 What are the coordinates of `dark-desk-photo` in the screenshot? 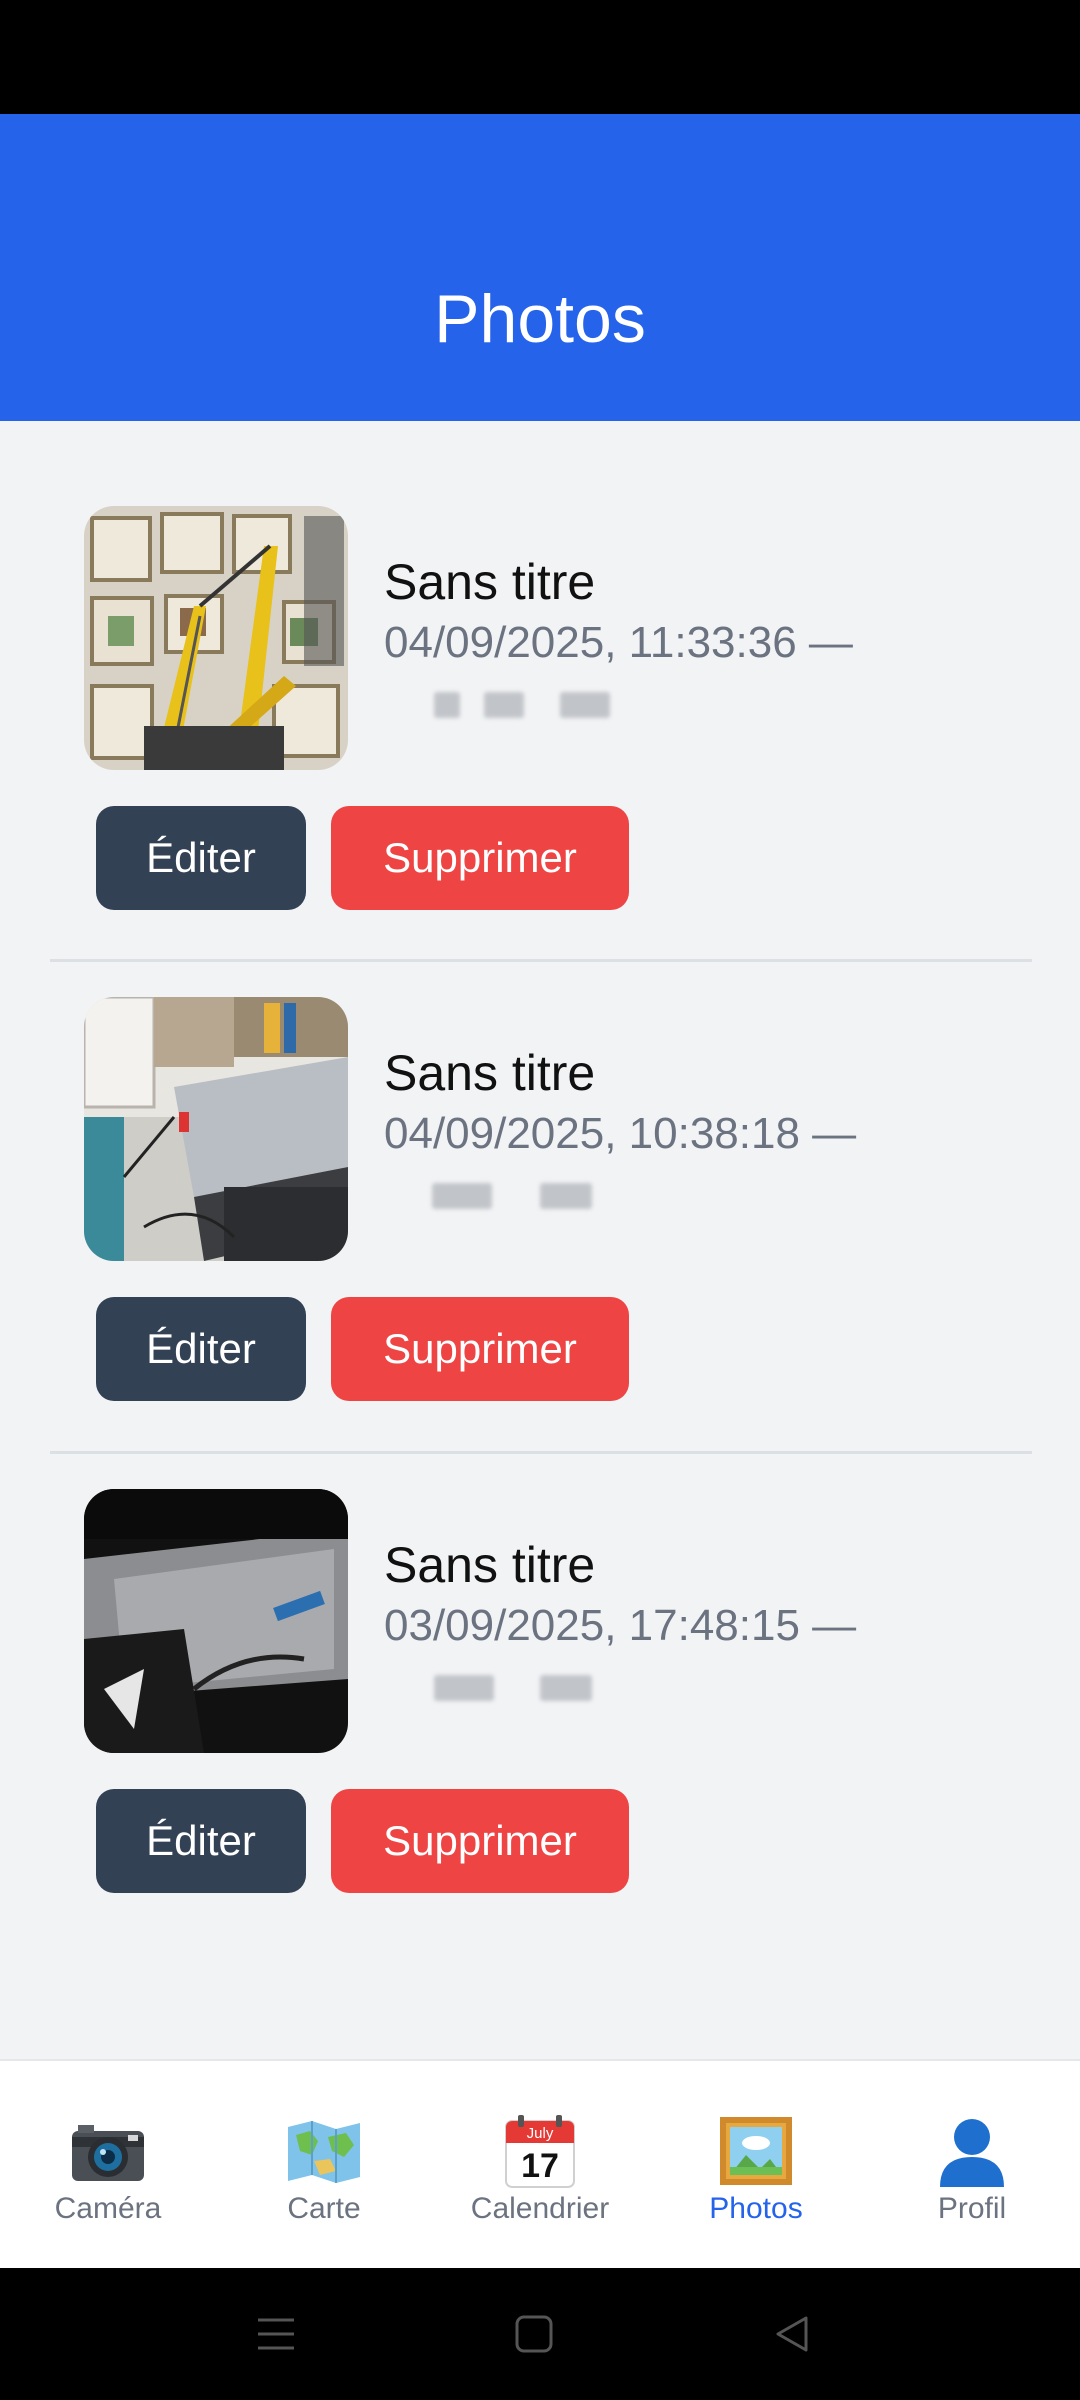 It's located at (216, 1621).